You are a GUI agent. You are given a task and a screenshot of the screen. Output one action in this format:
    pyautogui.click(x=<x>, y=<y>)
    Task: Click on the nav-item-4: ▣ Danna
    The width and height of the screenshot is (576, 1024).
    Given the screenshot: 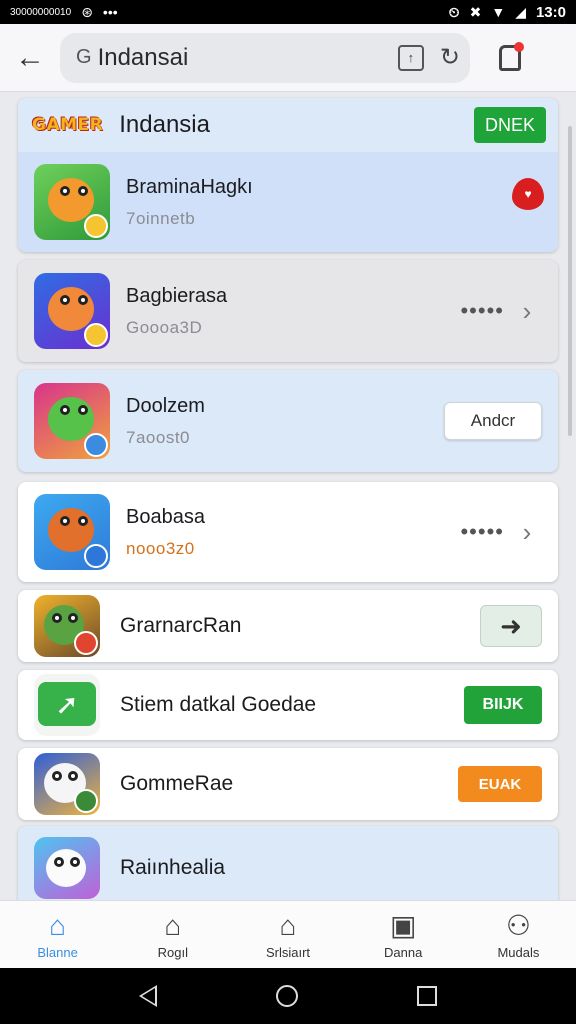 What is the action you would take?
    pyautogui.click(x=403, y=934)
    